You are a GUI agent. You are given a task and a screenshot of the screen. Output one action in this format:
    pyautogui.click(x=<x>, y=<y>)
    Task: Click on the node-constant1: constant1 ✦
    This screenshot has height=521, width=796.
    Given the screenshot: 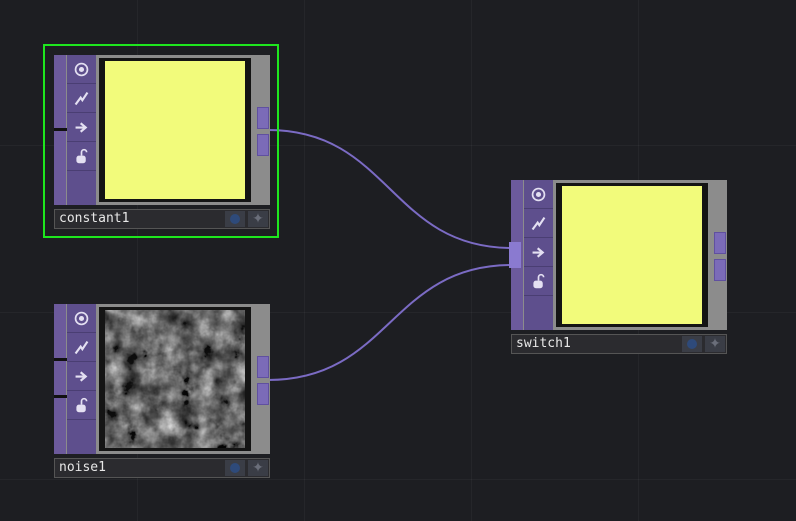 What is the action you would take?
    pyautogui.click(x=161, y=141)
    